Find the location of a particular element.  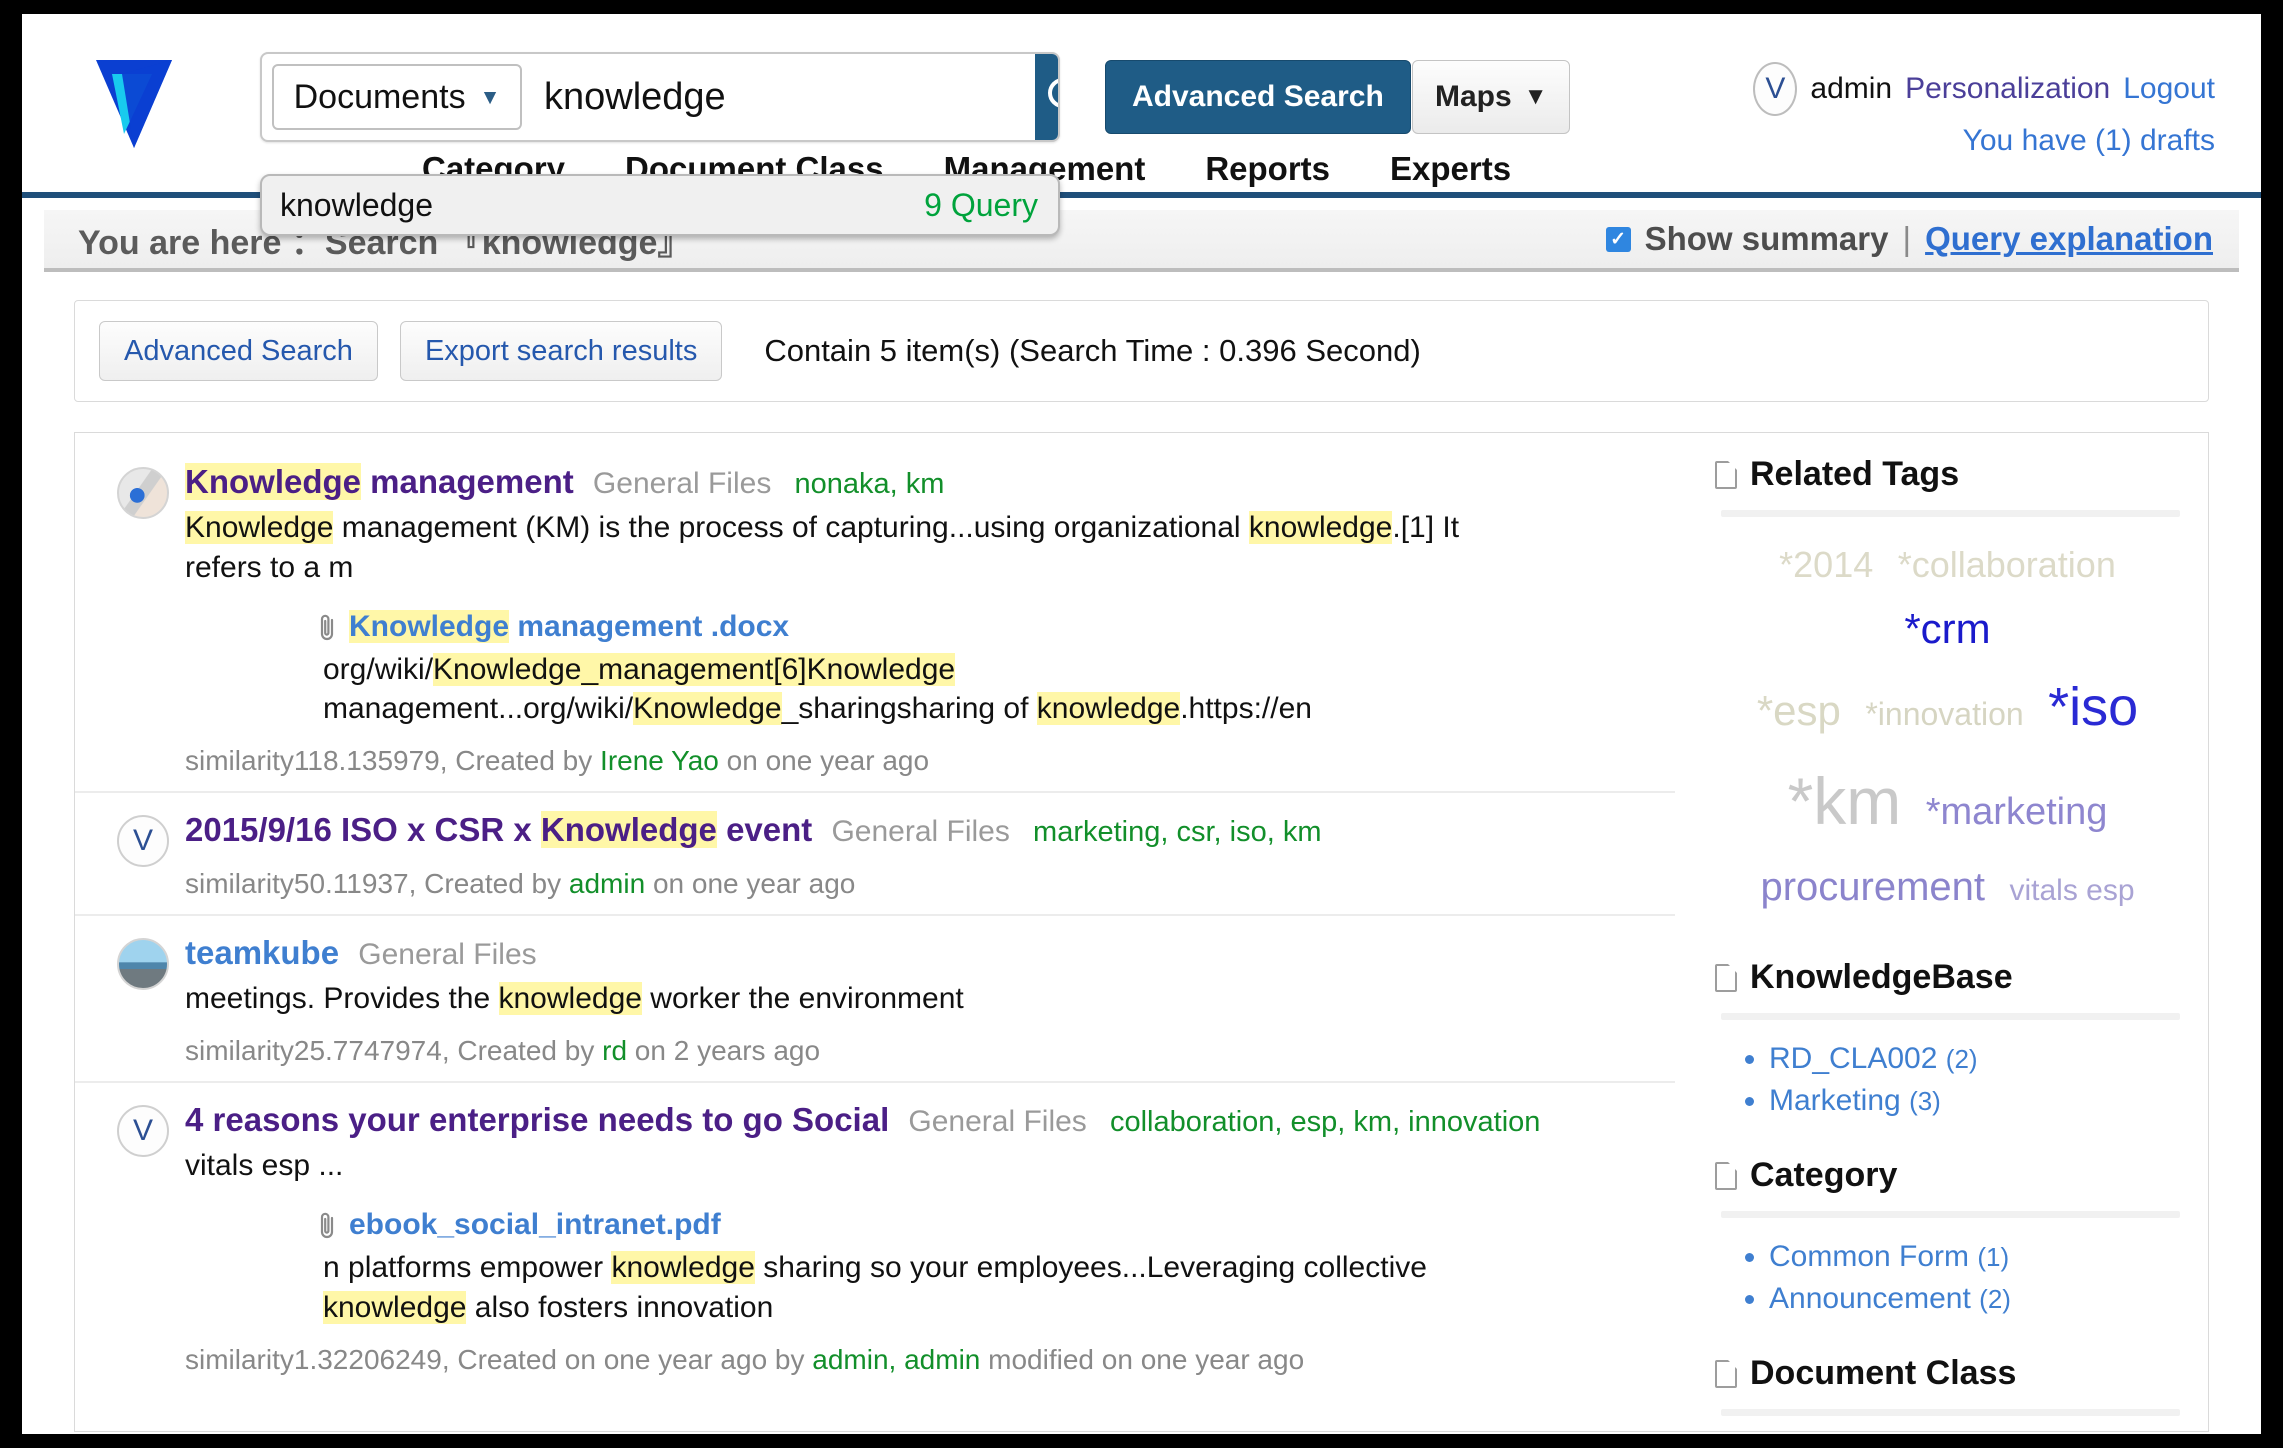

tag-2014: *2014 is located at coordinates (1826, 565).